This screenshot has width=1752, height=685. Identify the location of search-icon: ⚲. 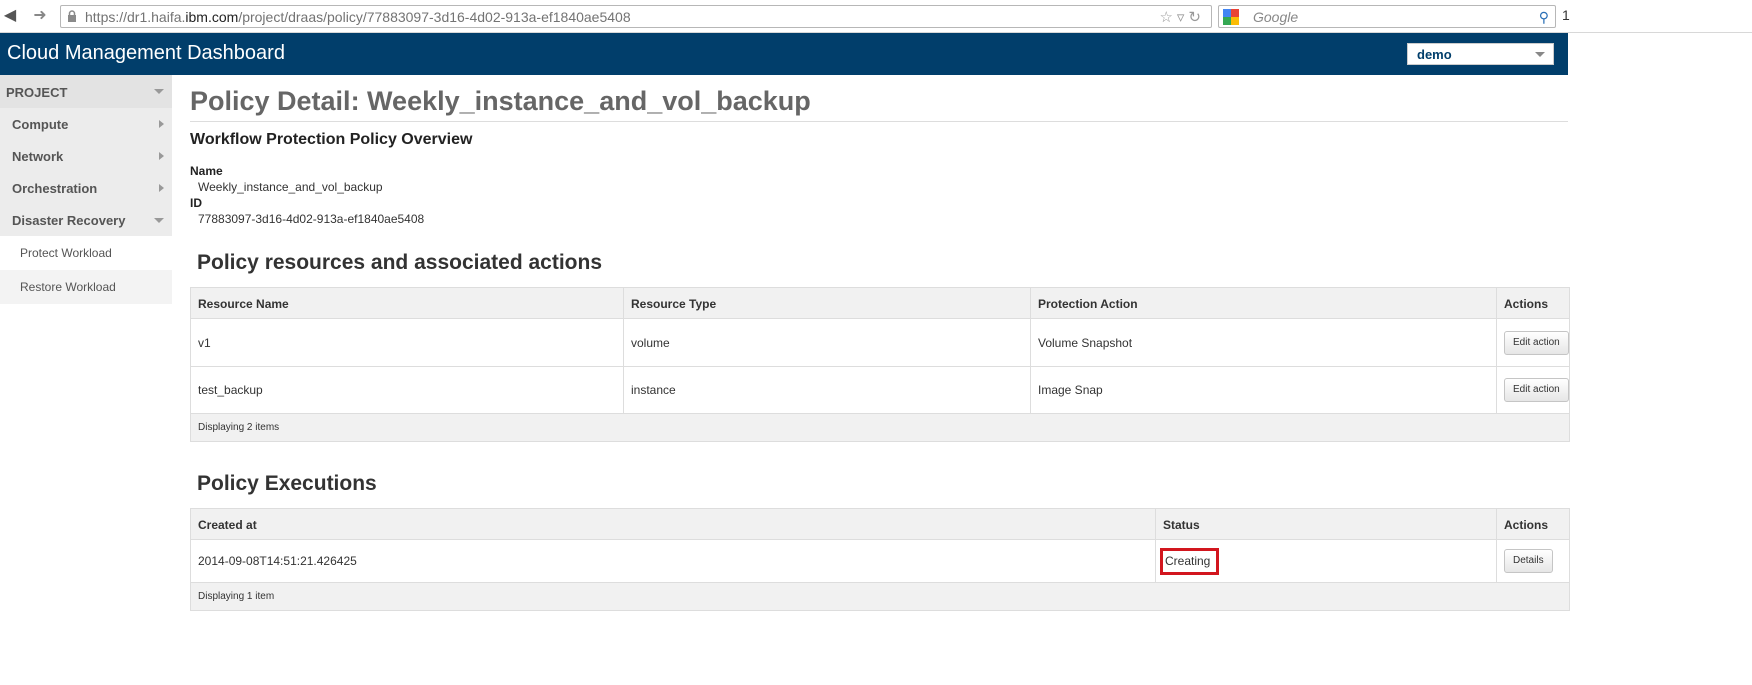
(1544, 17).